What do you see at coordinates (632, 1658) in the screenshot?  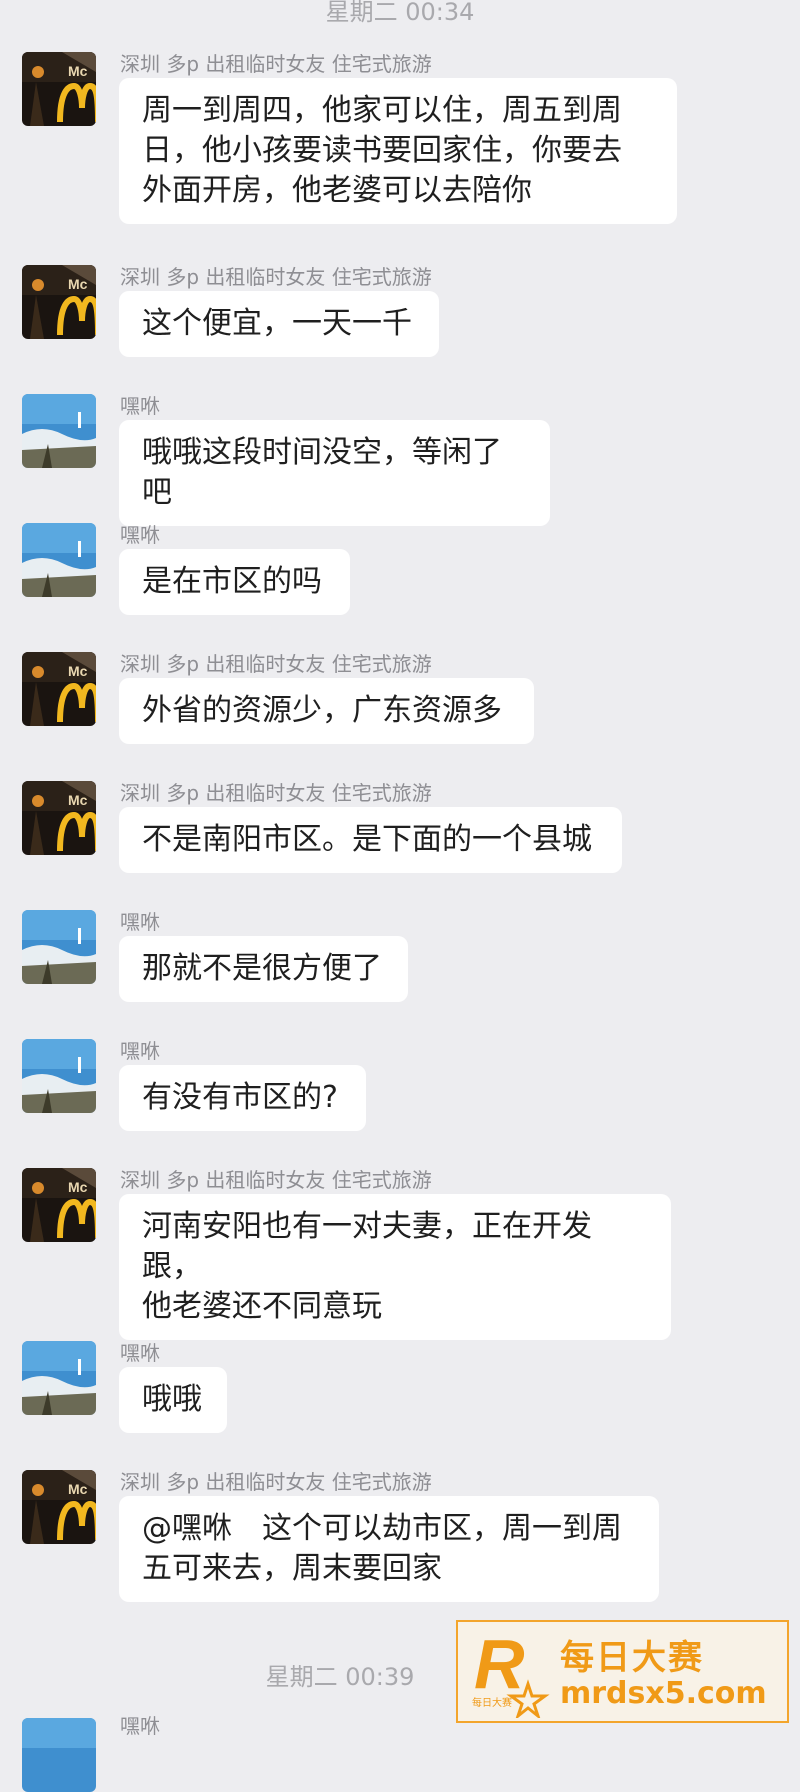 I see `watermark-title: 每日大赛` at bounding box center [632, 1658].